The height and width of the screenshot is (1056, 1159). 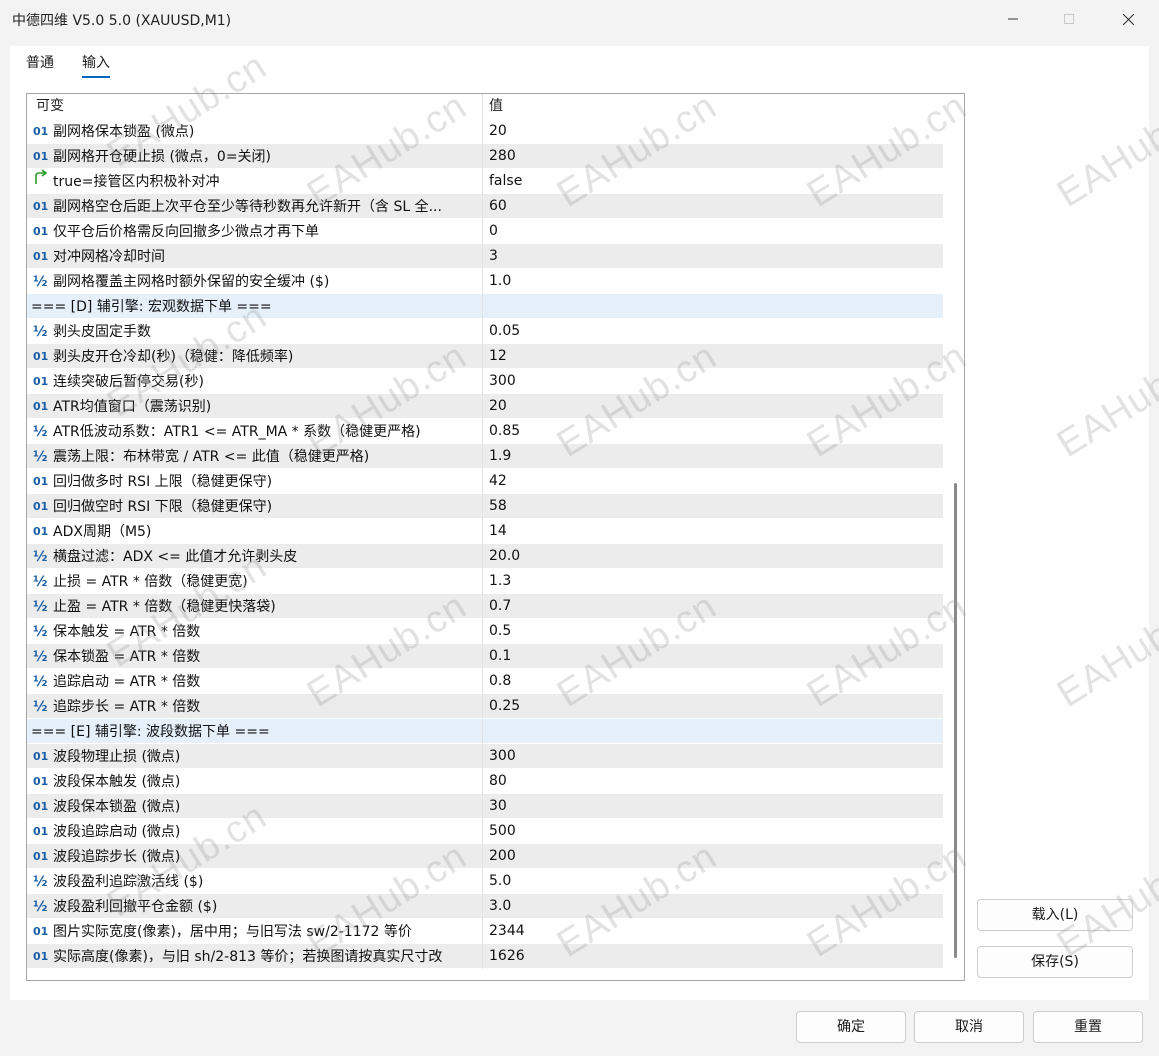 I want to click on row-value-cell: 5.0, so click(x=713, y=881).